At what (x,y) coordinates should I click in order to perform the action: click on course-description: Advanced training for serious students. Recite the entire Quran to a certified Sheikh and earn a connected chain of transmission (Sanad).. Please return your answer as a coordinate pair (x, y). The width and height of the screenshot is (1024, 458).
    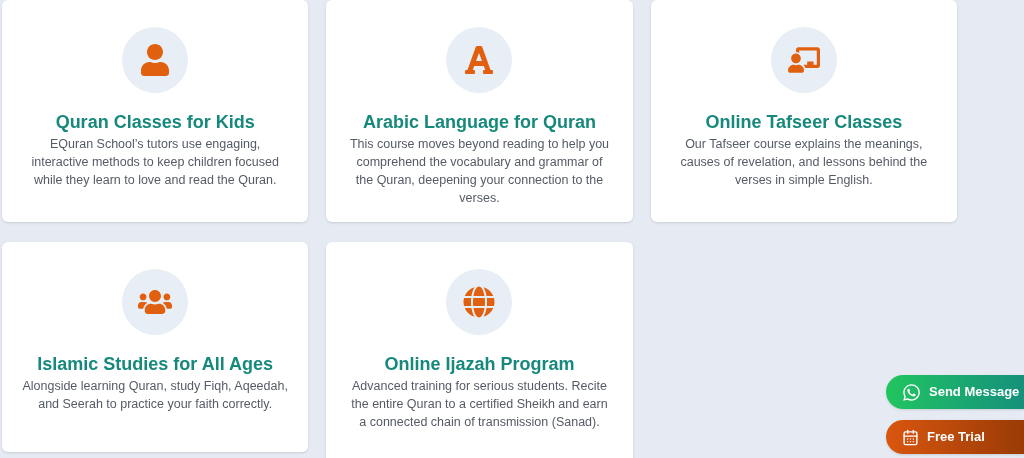
    Looking at the image, I should click on (479, 404).